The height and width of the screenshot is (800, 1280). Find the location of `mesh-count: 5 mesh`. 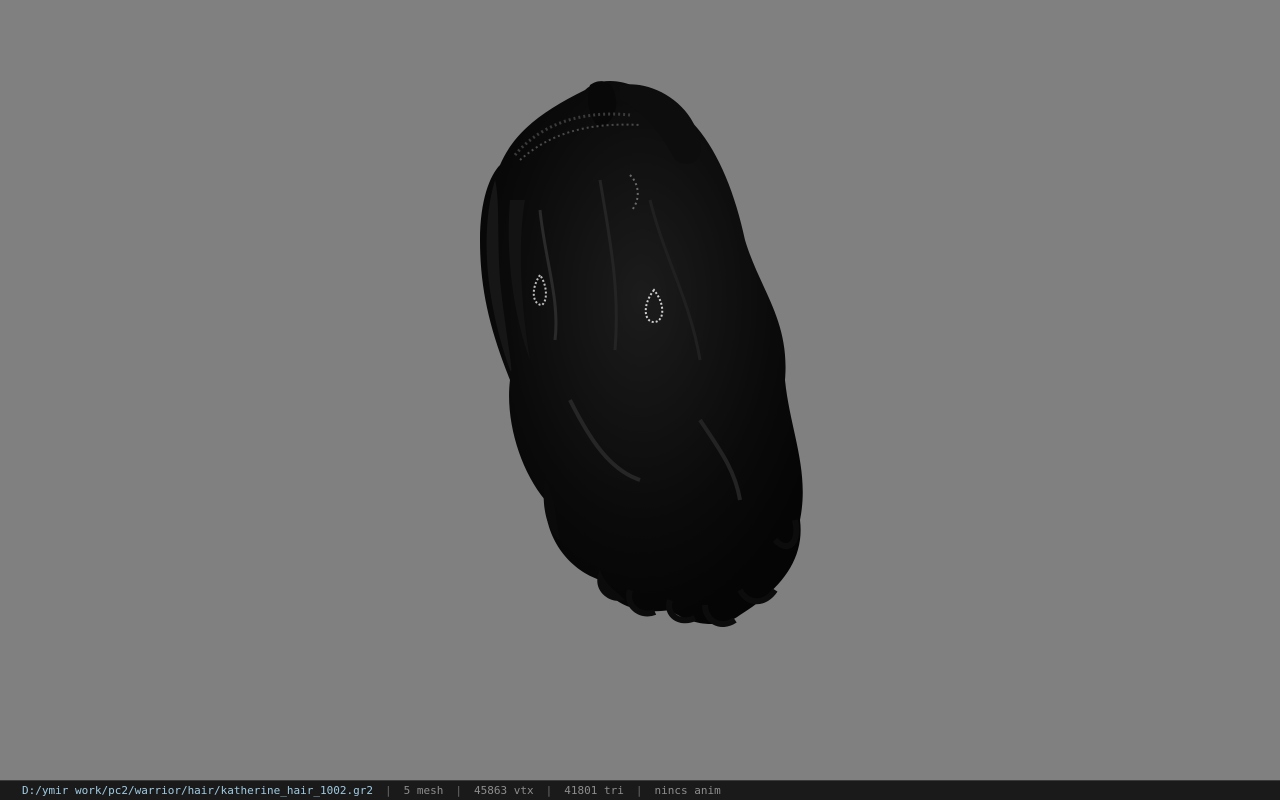

mesh-count: 5 mesh is located at coordinates (423, 790).